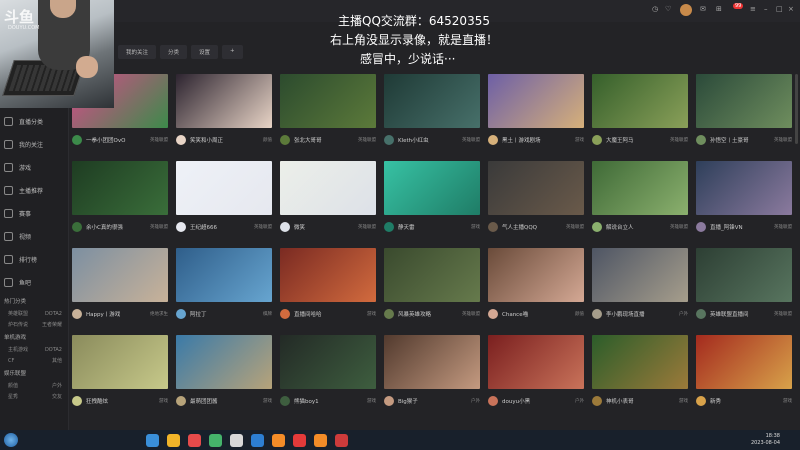 Image resolution: width=800 pixels, height=450 pixels. Describe the element at coordinates (538, 314) in the screenshot. I see `streamer-name: Chance喵` at that location.